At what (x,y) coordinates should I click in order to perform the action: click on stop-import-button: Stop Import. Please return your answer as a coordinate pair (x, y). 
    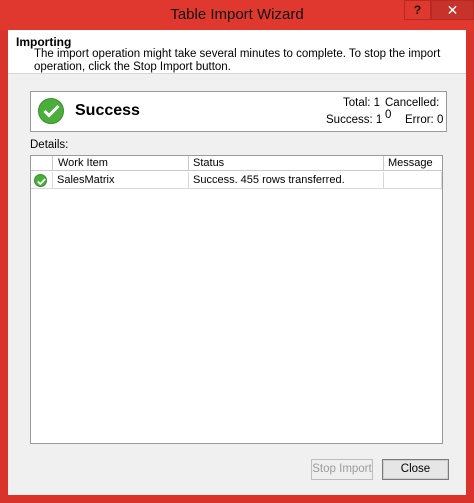
    Looking at the image, I should click on (342, 469).